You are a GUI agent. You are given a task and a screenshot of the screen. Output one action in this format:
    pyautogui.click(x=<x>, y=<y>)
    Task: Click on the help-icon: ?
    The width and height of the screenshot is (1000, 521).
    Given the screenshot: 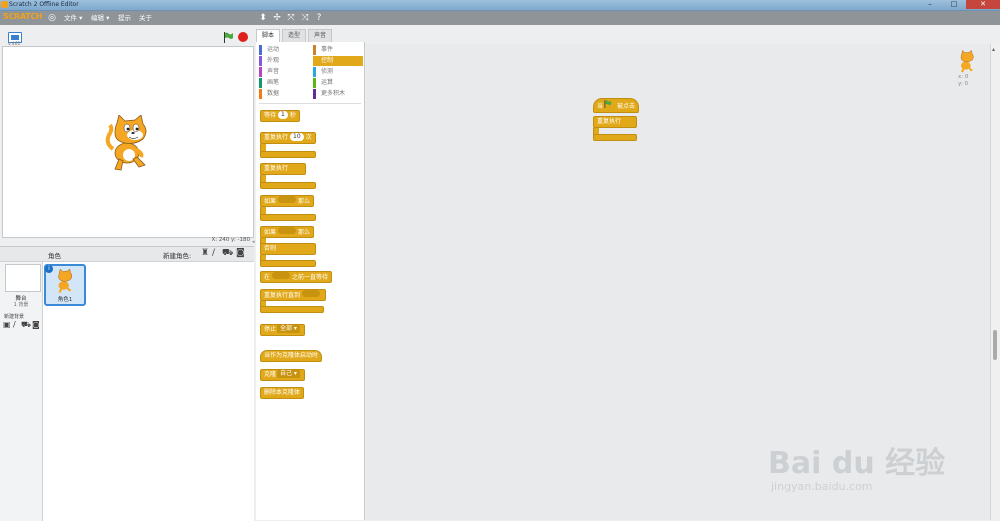 What is the action you would take?
    pyautogui.click(x=319, y=18)
    